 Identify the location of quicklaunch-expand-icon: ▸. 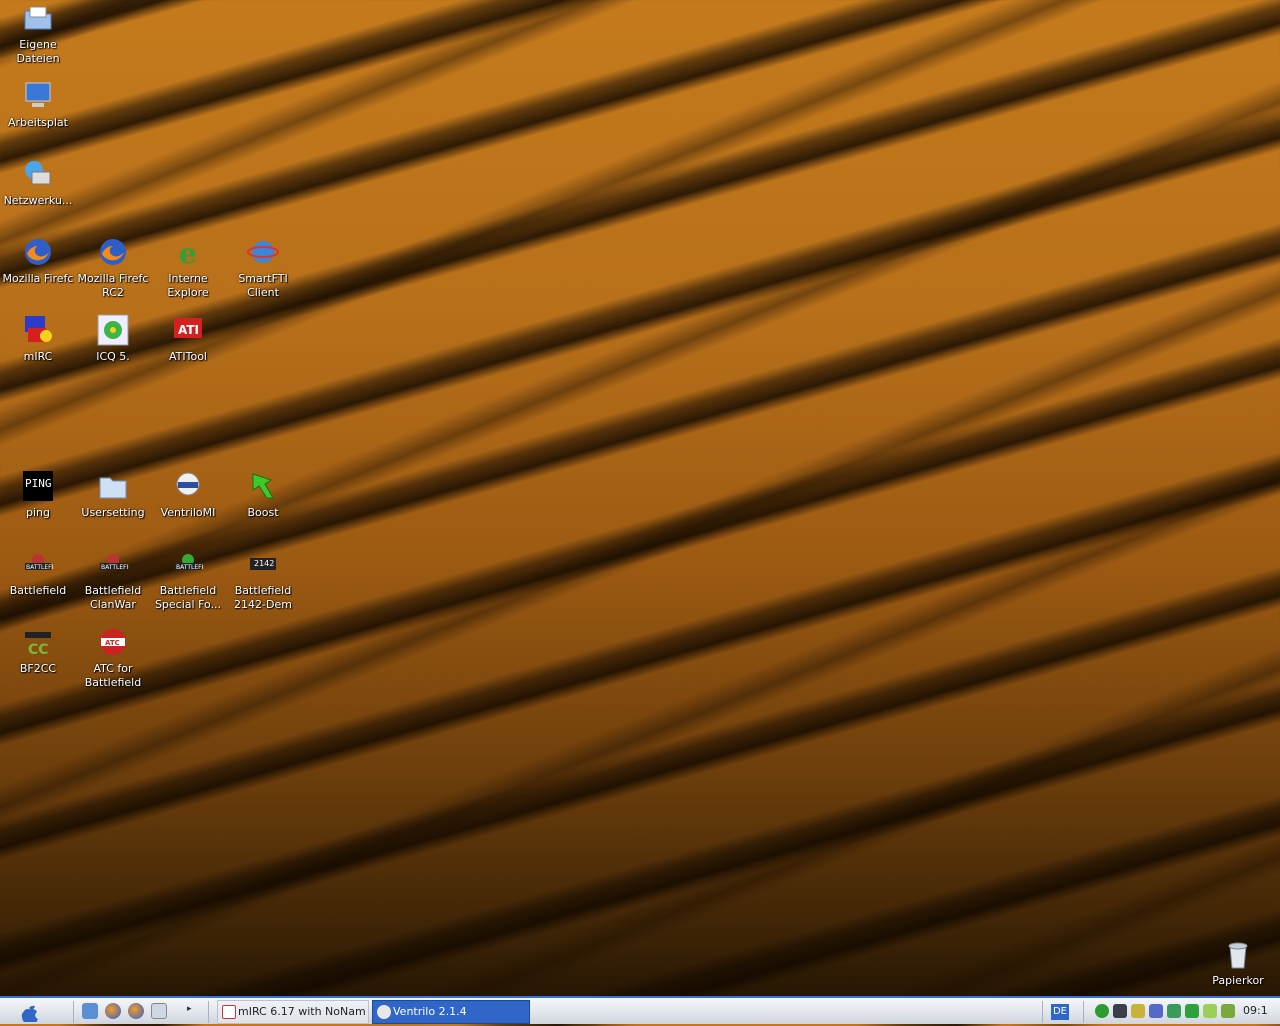
(189, 1009).